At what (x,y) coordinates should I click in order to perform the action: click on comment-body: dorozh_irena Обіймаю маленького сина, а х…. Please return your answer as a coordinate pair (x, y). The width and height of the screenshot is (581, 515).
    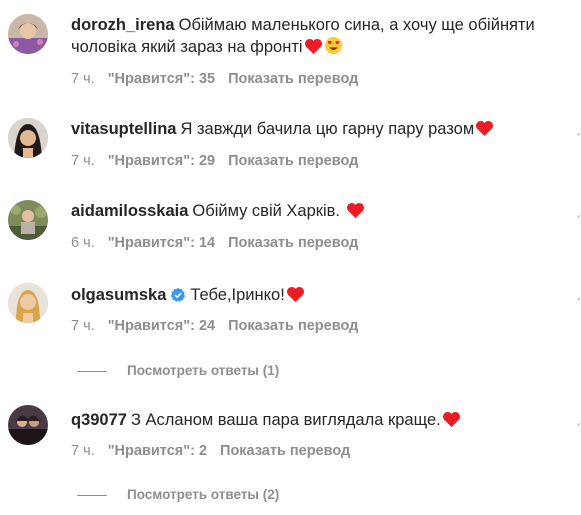
    Looking at the image, I should click on (317, 37).